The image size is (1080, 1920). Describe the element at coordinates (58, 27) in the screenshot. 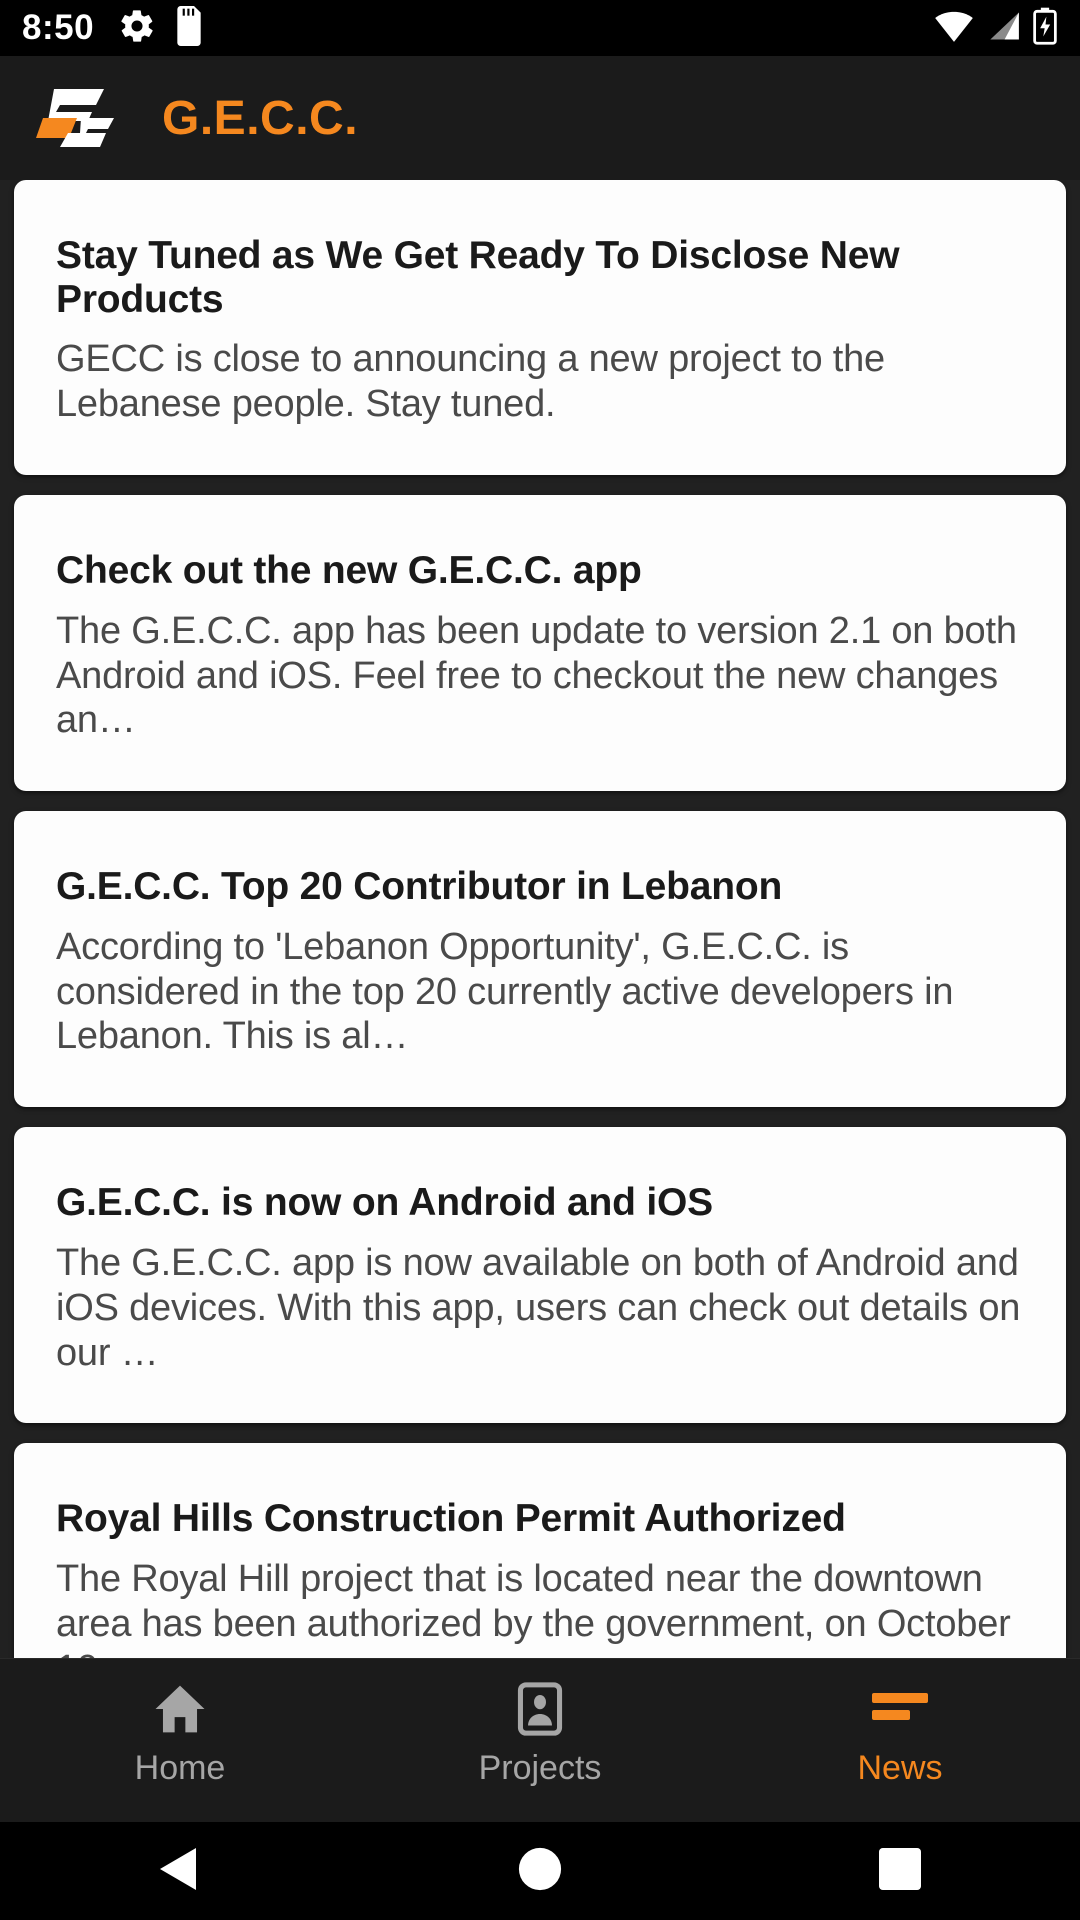

I see `status-bar-clock: 8:50` at that location.